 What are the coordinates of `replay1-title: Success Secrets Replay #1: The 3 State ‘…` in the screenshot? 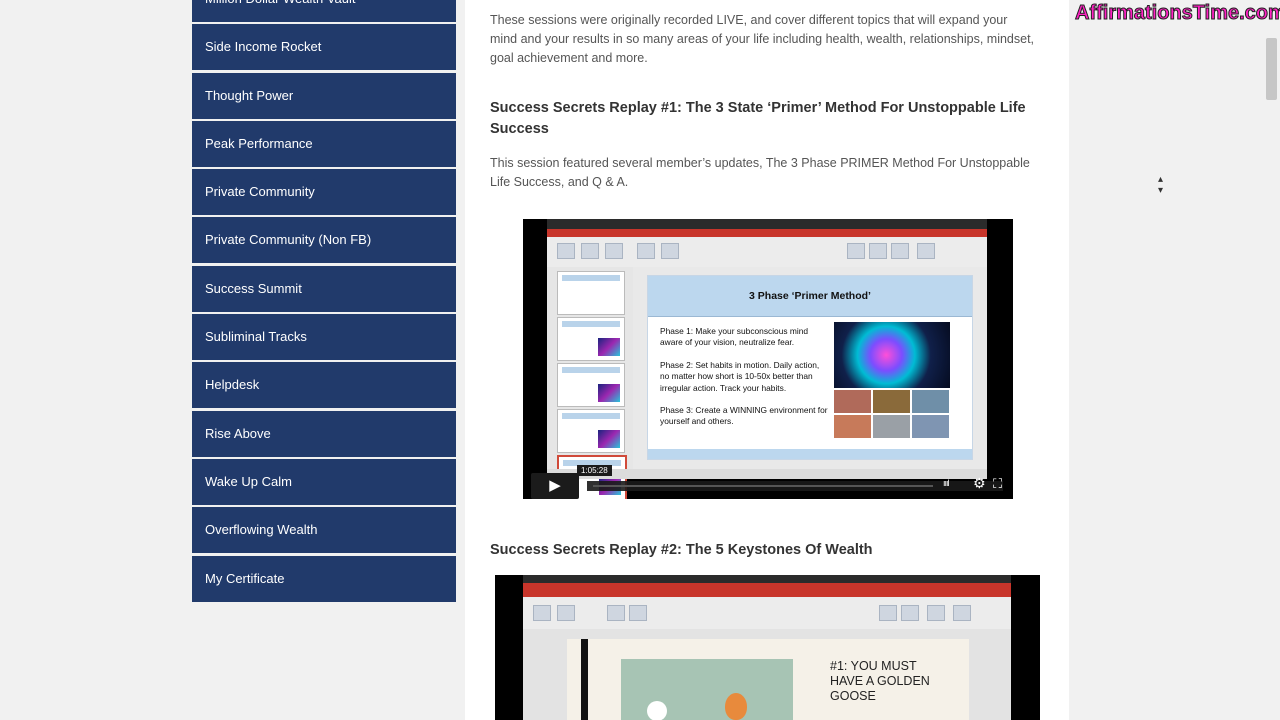 It's located at (758, 118).